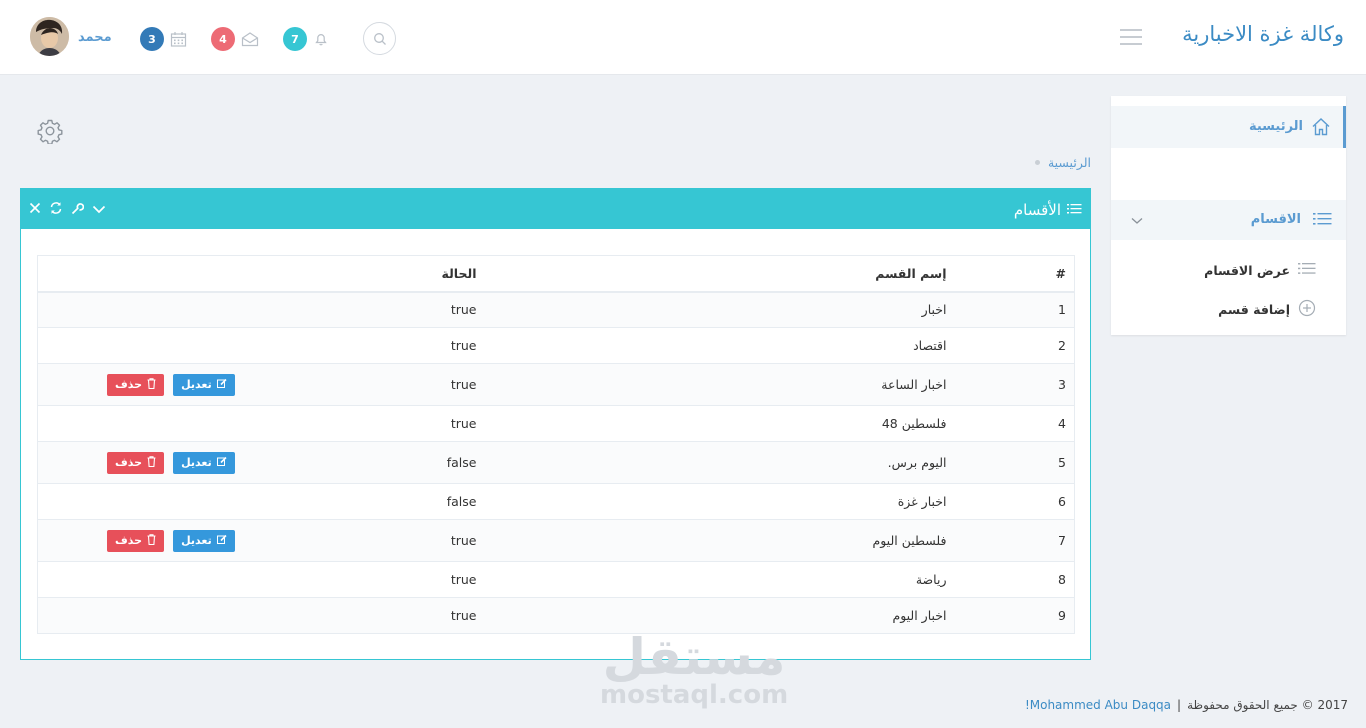 This screenshot has width=1366, height=728. Describe the element at coordinates (1037, 210) in the screenshot. I see `portlet-title-text: الأقسام` at that location.